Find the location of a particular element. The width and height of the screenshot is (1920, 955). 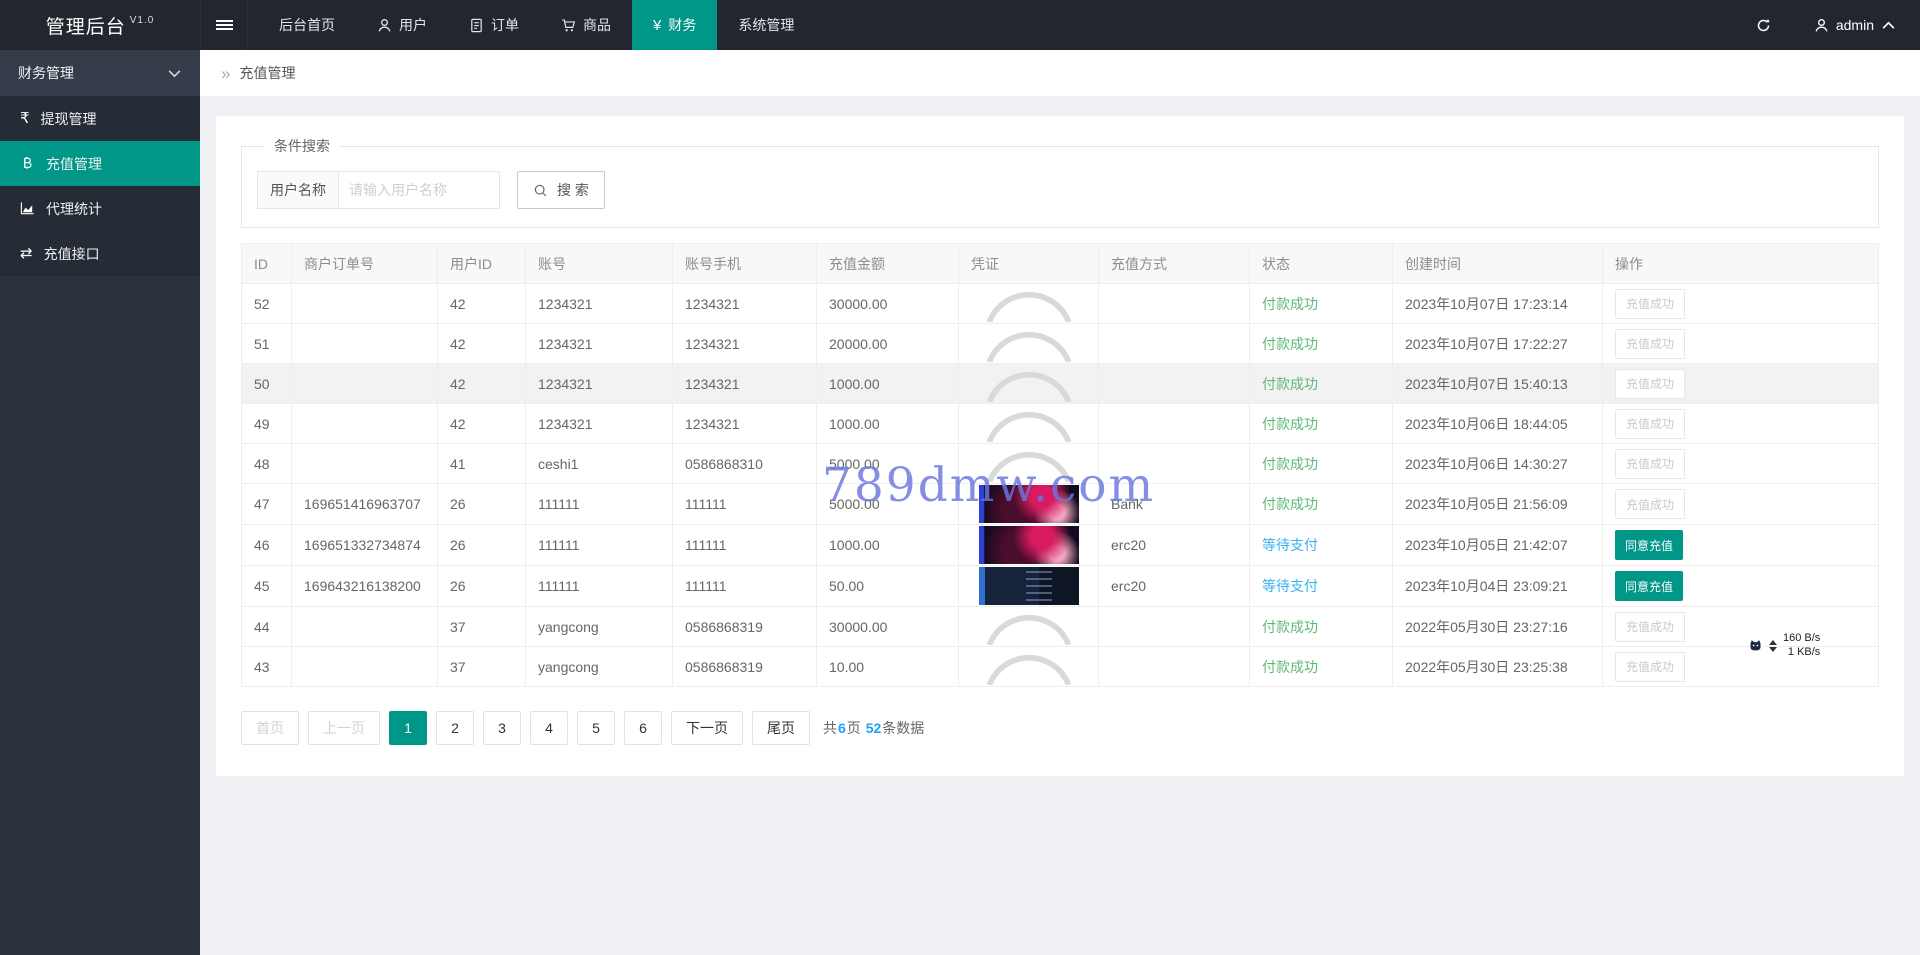

cell-user-id: 42 is located at coordinates (481, 423).